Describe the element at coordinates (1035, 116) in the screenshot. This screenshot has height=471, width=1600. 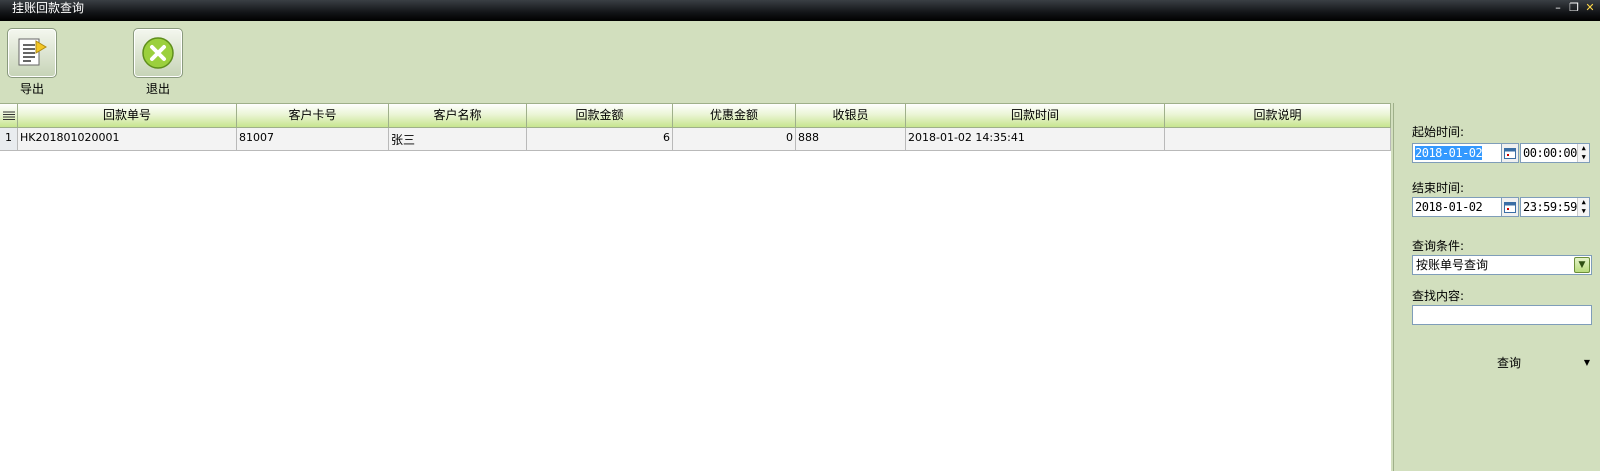
I see `column-header: 回款时间` at that location.